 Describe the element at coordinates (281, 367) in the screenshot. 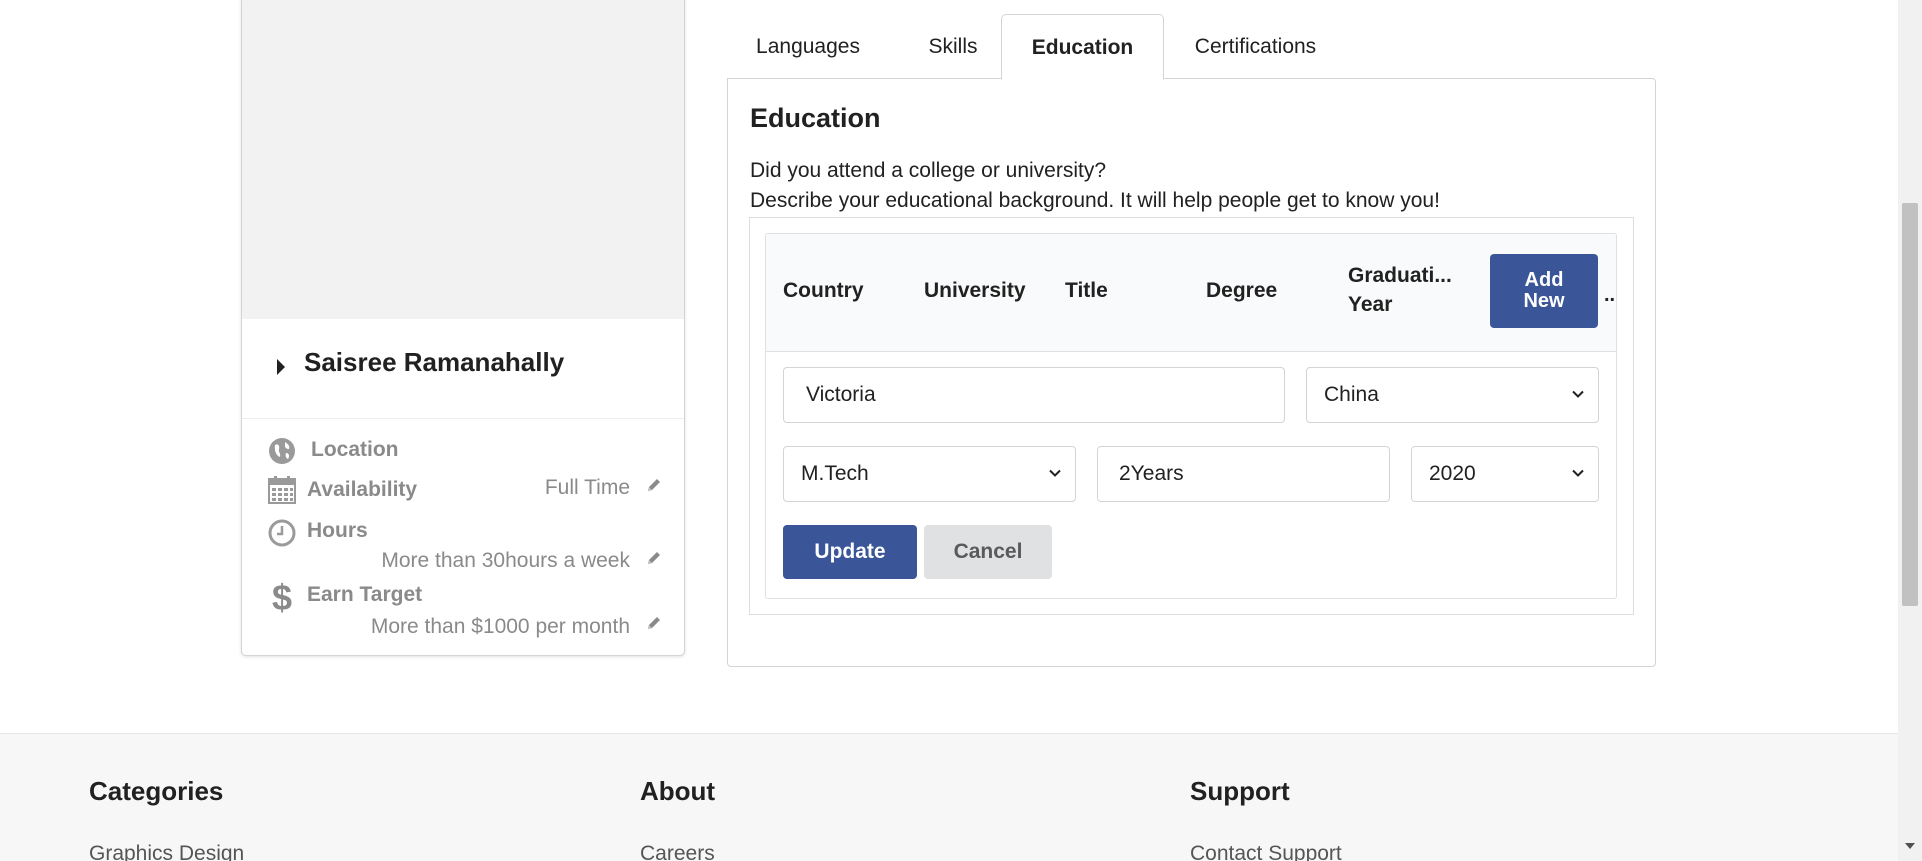

I see `caret-right-icon` at that location.